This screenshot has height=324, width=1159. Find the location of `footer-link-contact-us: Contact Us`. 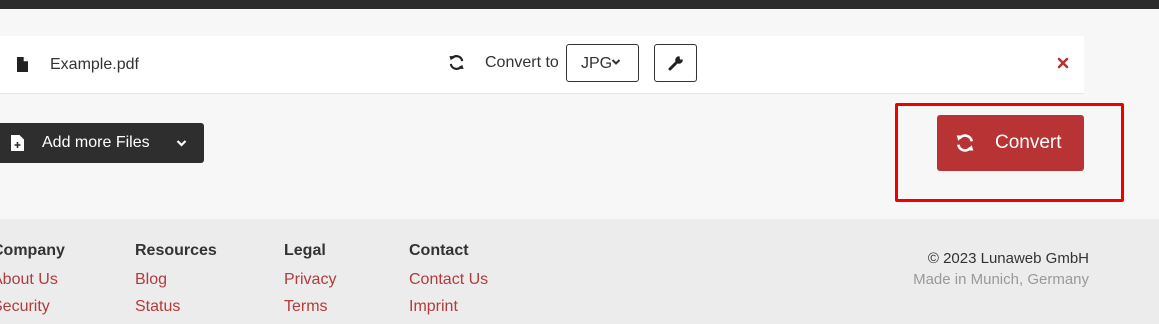

footer-link-contact-us: Contact Us is located at coordinates (448, 280).